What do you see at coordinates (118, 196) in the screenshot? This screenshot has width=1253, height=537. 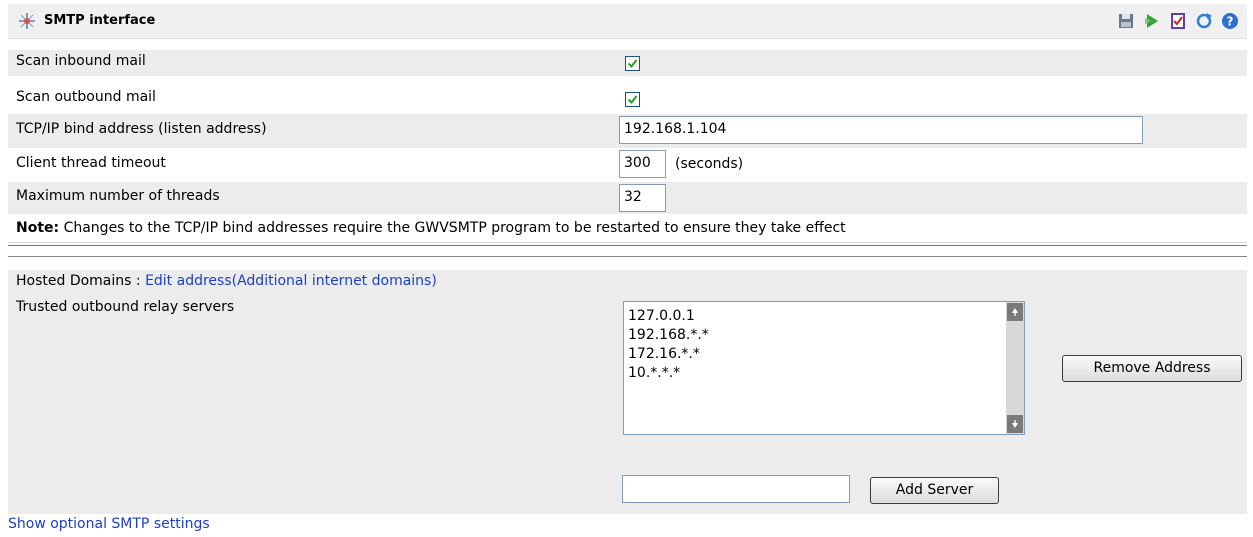 I see `max-threads-label: Maximum number of threads` at bounding box center [118, 196].